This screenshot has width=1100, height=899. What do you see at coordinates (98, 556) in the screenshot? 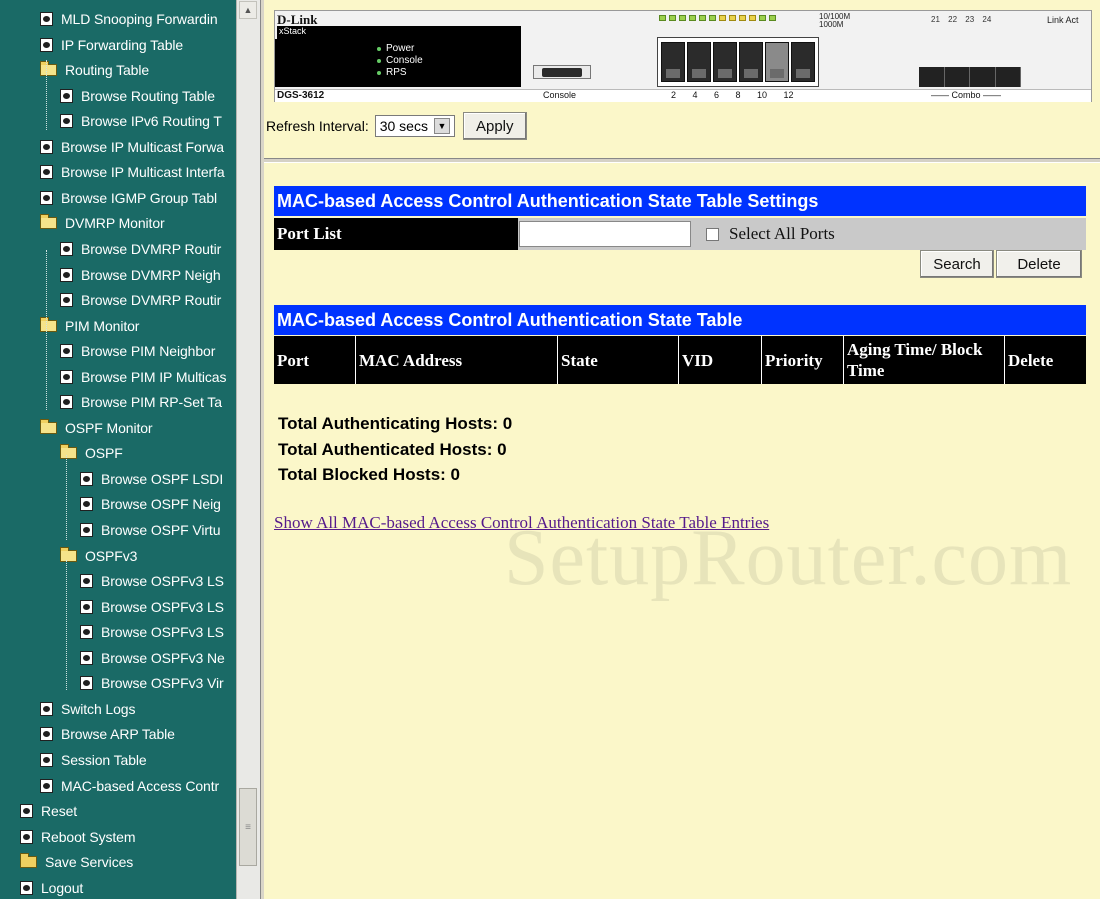
I see `tree-item-ospfv3: OSPFv3` at bounding box center [98, 556].